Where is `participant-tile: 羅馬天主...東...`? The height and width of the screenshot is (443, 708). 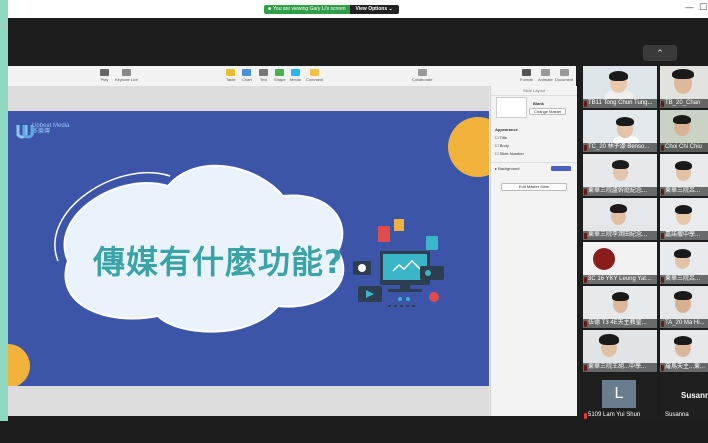
participant-tile: 羅馬天主...東... is located at coordinates (684, 351).